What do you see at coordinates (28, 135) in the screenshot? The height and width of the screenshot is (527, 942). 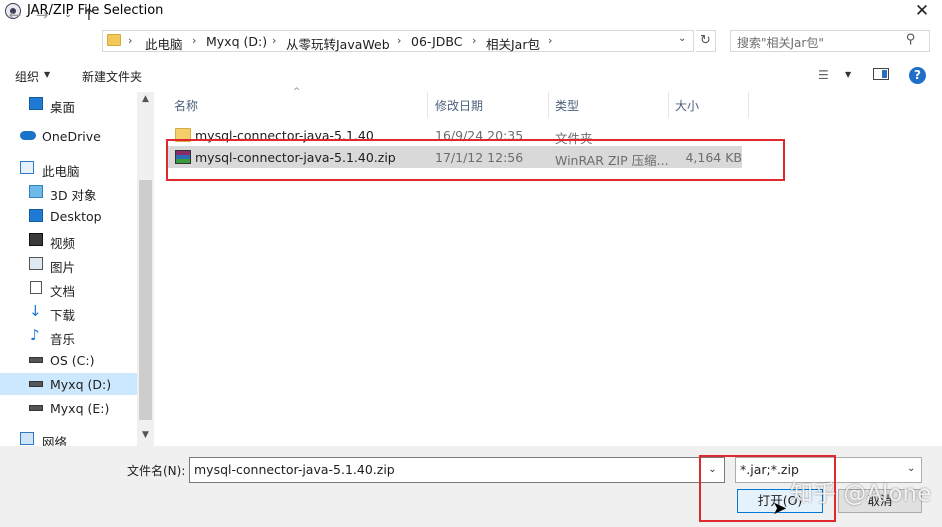 I see `cloud-icon` at bounding box center [28, 135].